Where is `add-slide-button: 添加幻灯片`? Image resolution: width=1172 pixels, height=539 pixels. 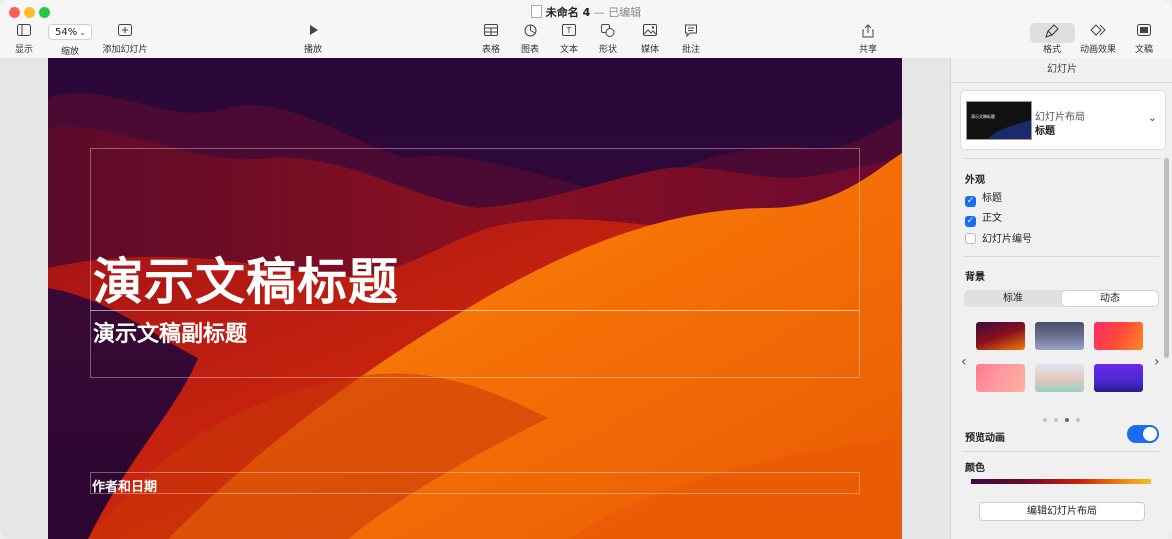
add-slide-button: 添加幻灯片 is located at coordinates (125, 39).